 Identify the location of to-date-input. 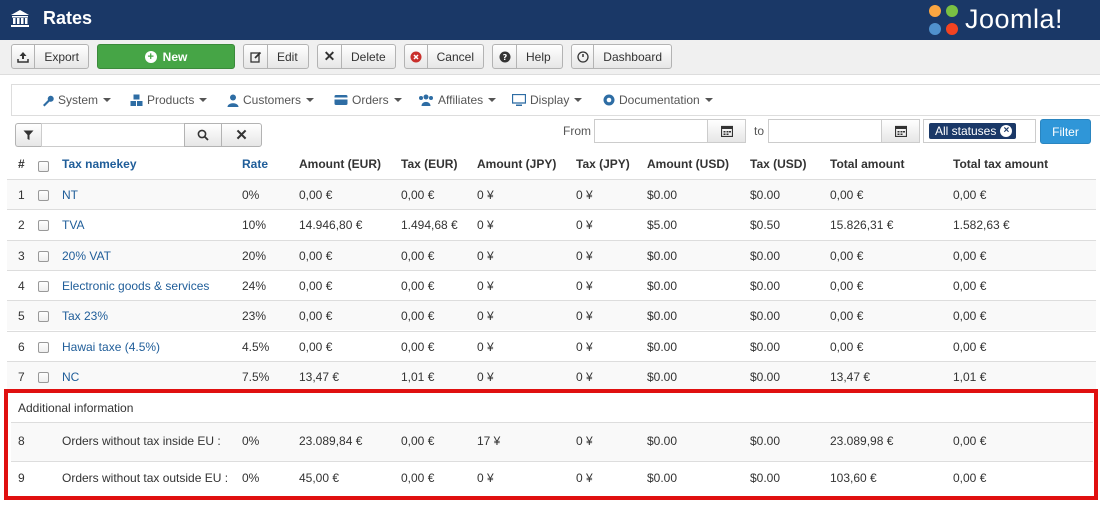
(825, 131).